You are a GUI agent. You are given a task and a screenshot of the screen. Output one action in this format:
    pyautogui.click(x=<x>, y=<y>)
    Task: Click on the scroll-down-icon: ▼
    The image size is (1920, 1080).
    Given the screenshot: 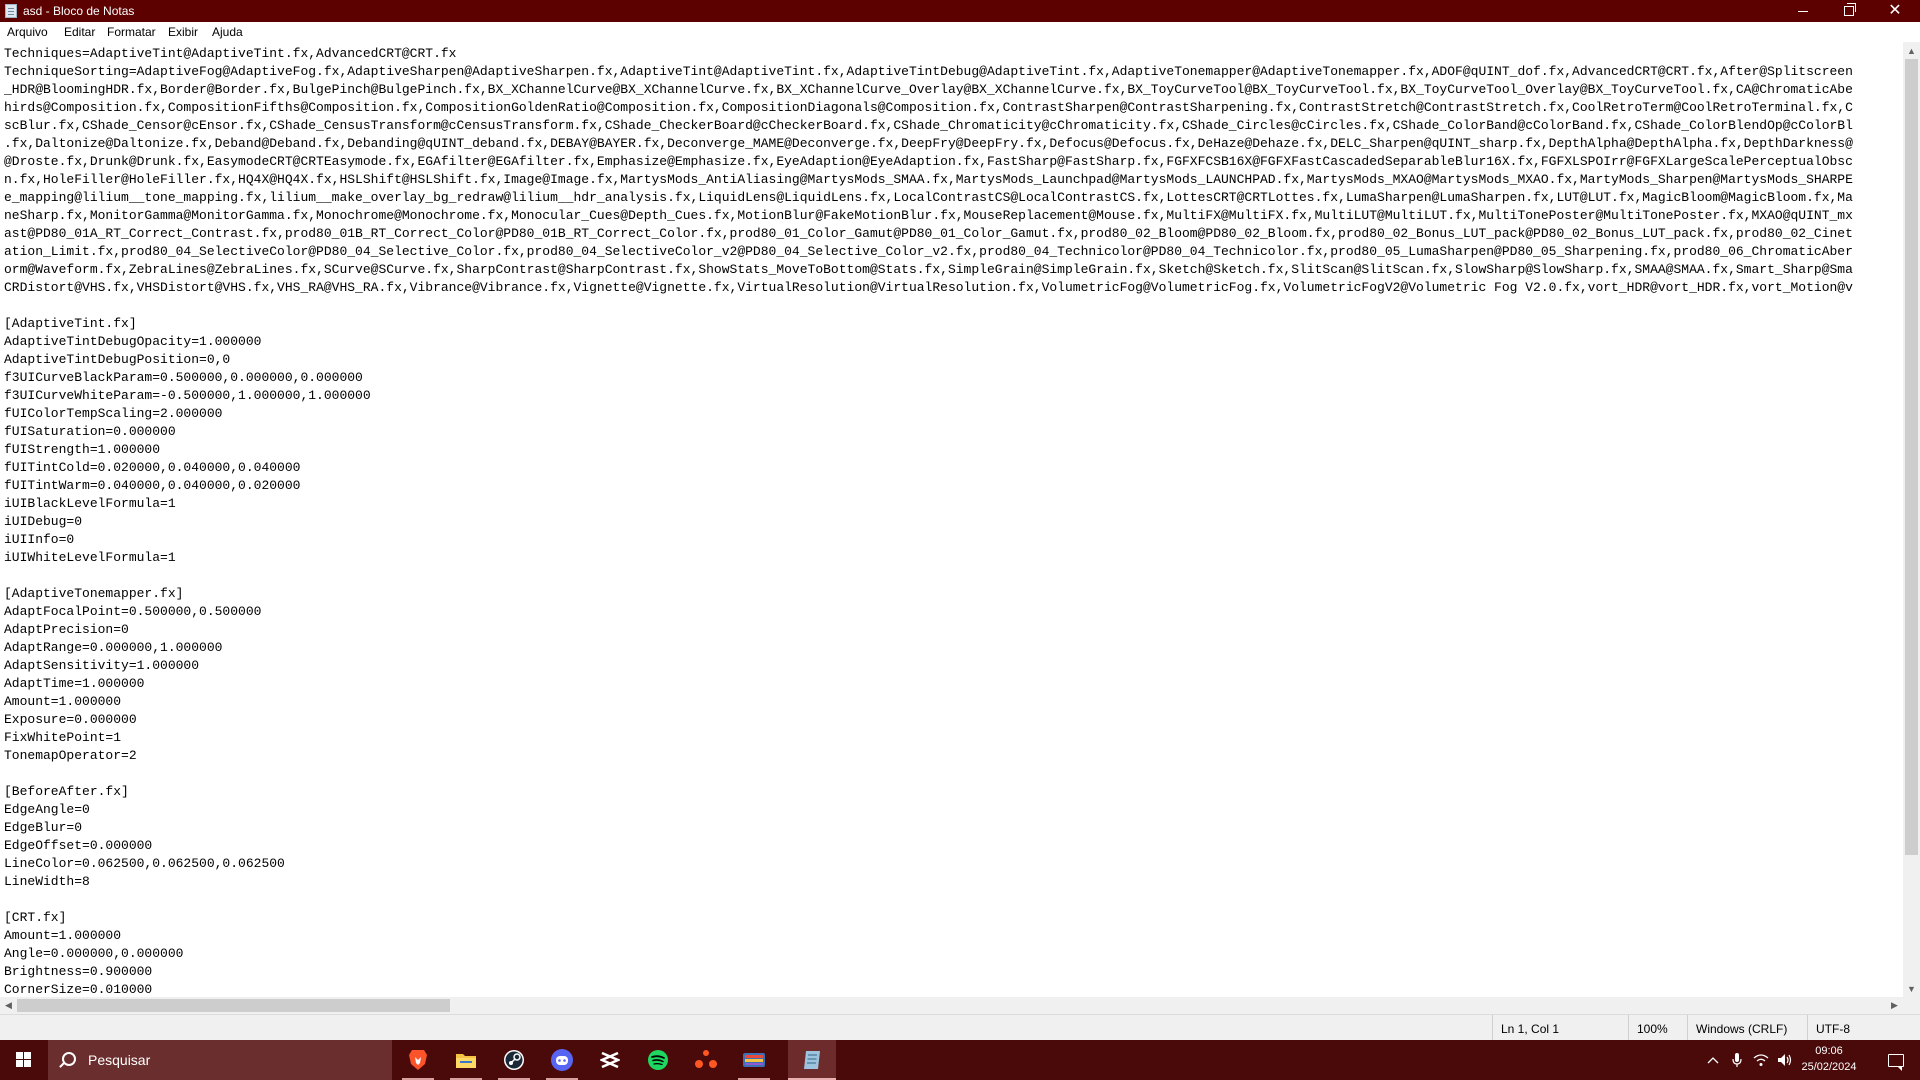 What is the action you would take?
    pyautogui.click(x=1911, y=988)
    